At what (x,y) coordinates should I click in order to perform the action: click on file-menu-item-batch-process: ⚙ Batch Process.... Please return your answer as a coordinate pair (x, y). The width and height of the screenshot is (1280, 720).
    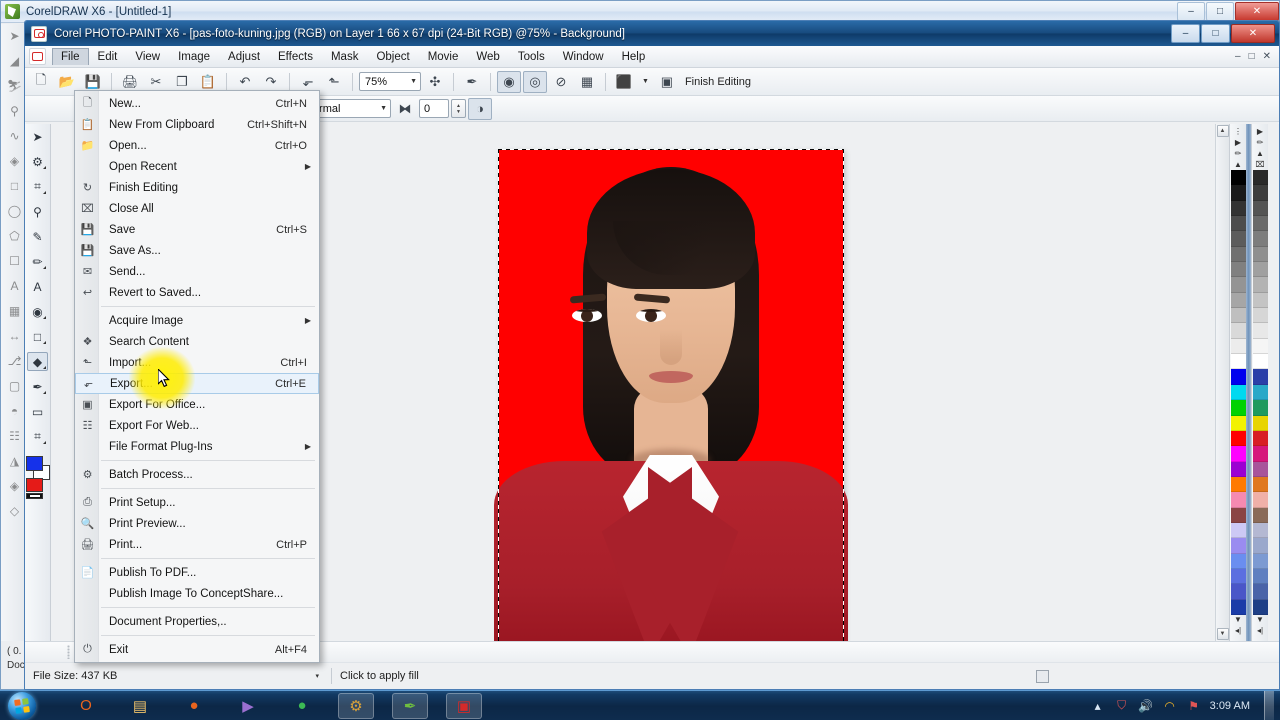
    Looking at the image, I should click on (197, 474).